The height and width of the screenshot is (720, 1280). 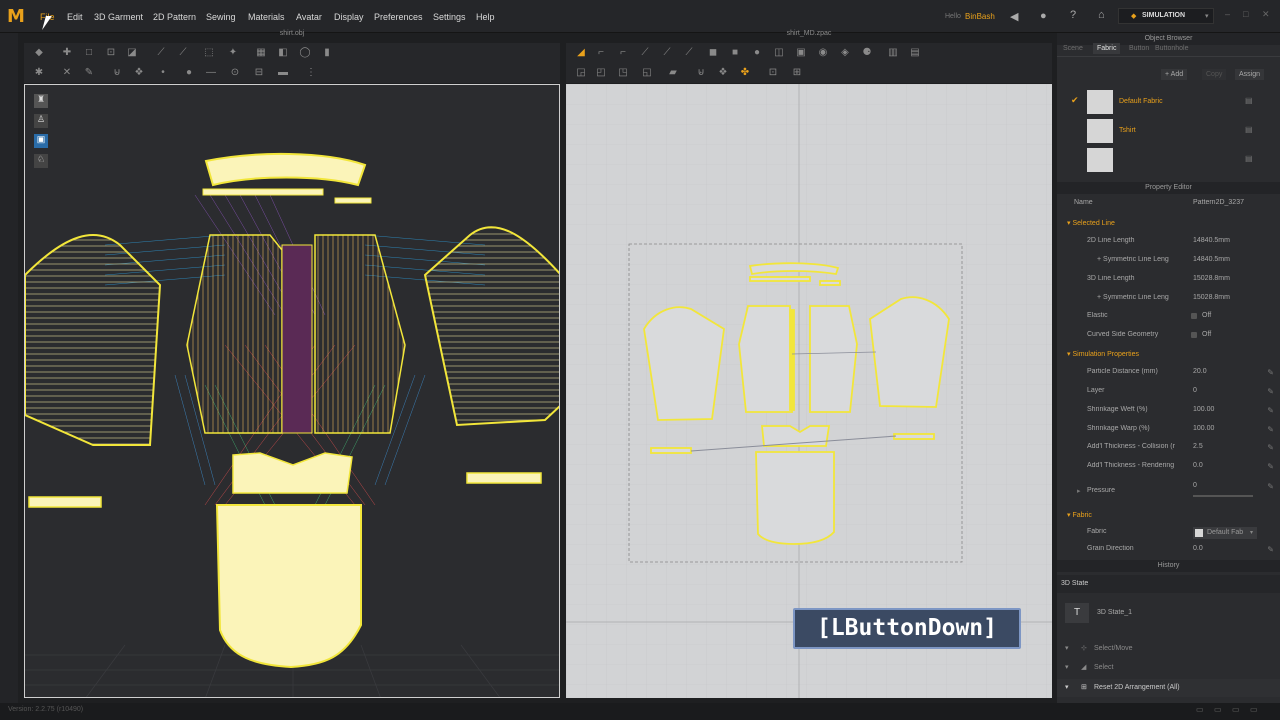 I want to click on property-value: 2.5, so click(x=1198, y=446).